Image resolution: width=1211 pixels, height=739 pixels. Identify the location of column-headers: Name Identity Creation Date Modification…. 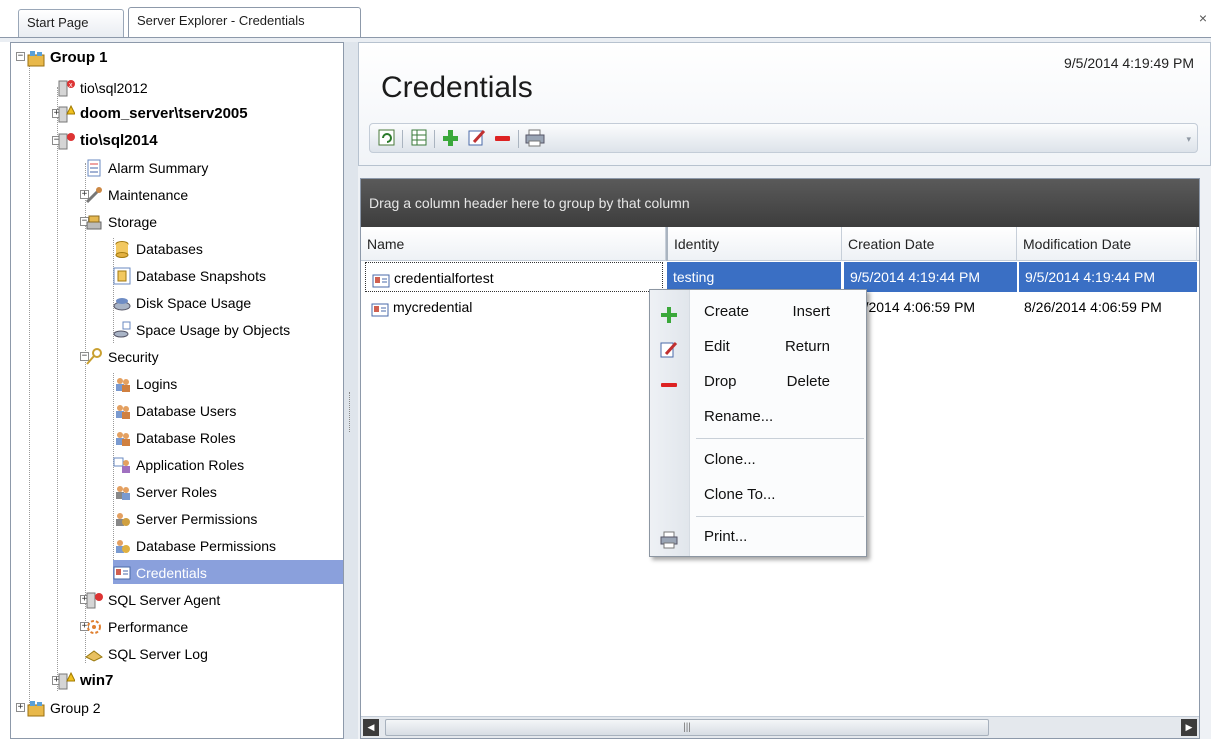
(780, 244).